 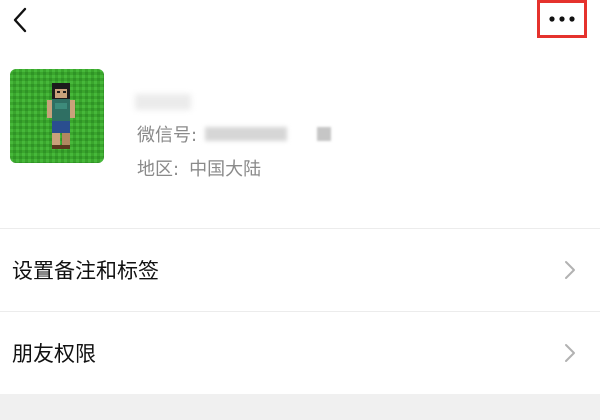 I want to click on ellipsis-icon, so click(x=562, y=19).